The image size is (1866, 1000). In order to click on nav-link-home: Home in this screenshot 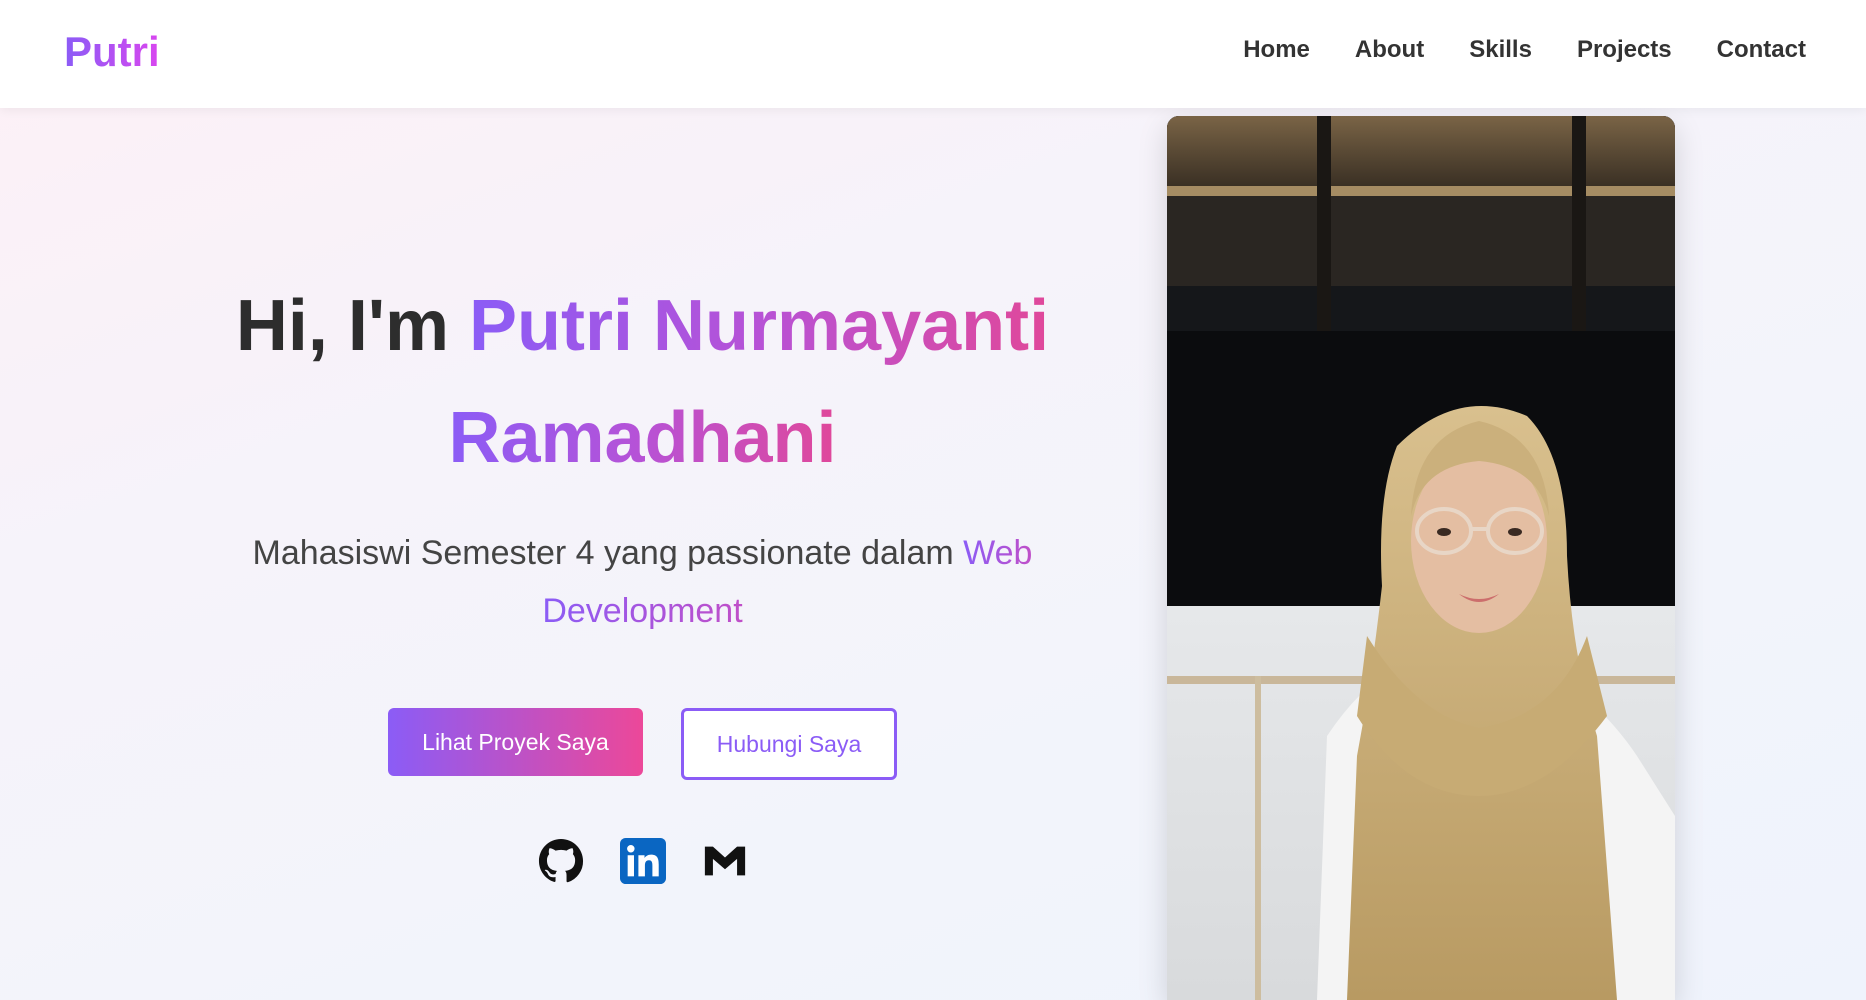, I will do `click(1276, 50)`.